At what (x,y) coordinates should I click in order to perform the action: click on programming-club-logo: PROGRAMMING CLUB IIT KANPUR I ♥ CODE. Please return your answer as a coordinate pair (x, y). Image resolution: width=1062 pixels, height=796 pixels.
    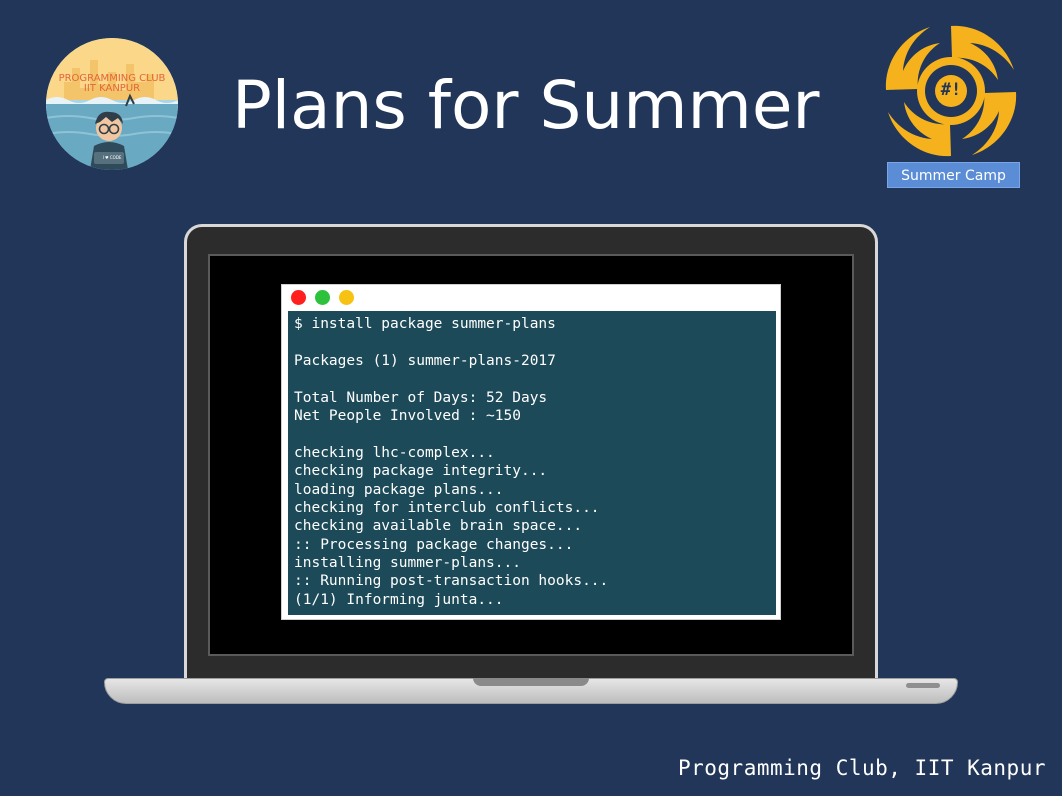
    Looking at the image, I should click on (112, 104).